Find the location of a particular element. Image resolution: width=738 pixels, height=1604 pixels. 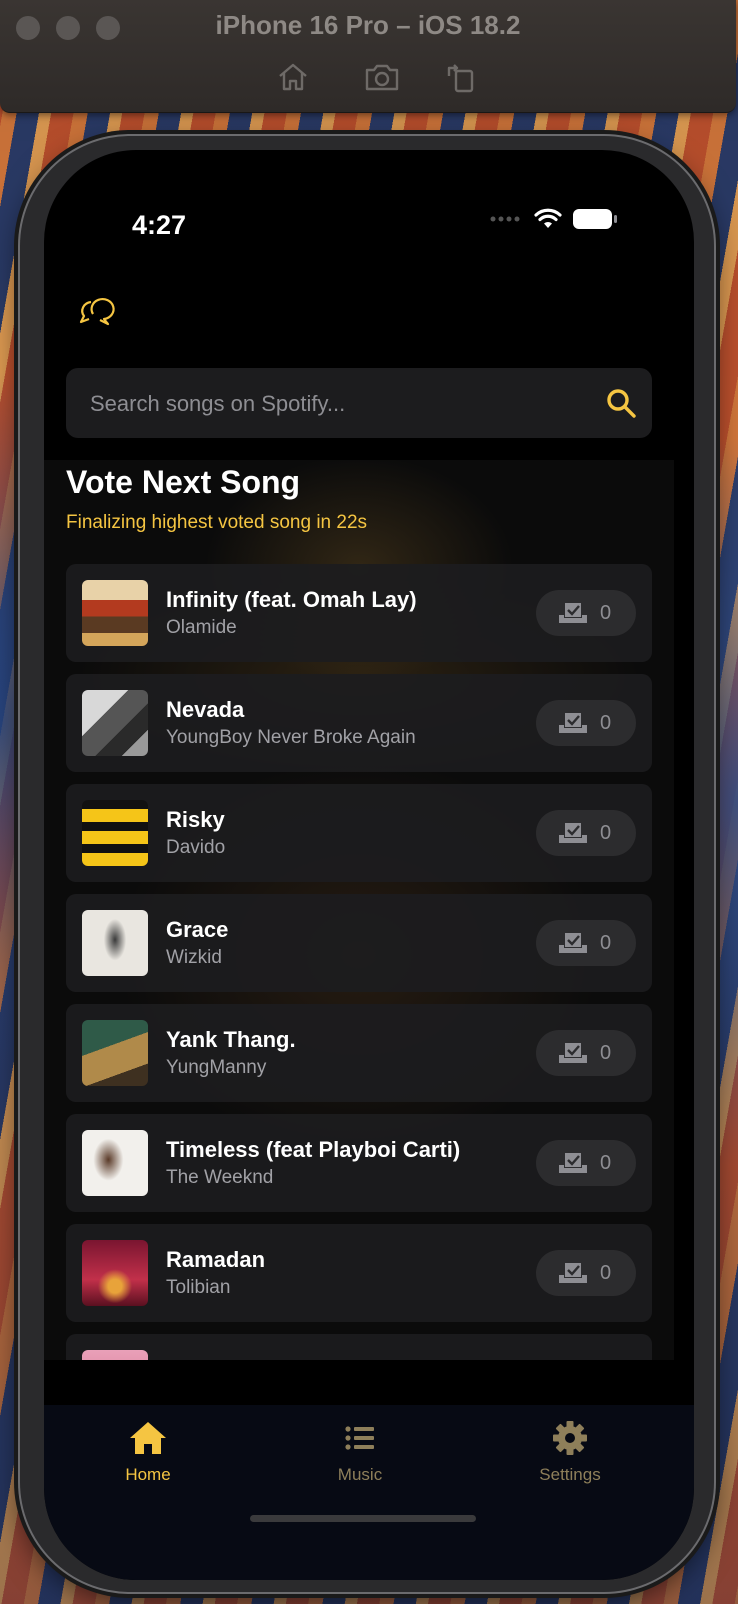

simulator-title: iPhone 16 Pro – iOS 18.2 is located at coordinates (368, 25).